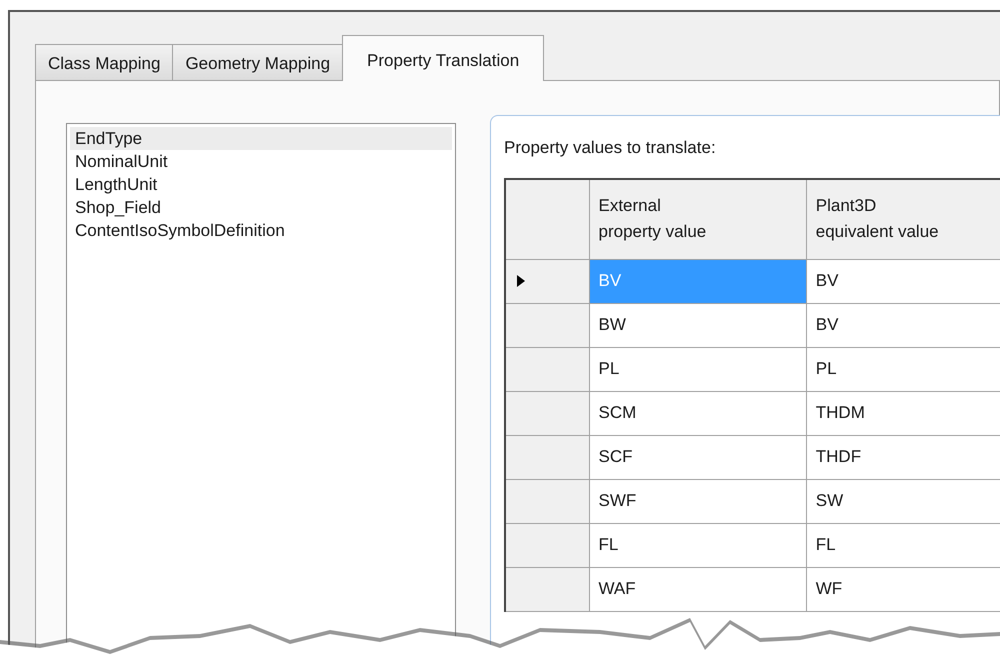  I want to click on table-cell: PL, so click(697, 369).